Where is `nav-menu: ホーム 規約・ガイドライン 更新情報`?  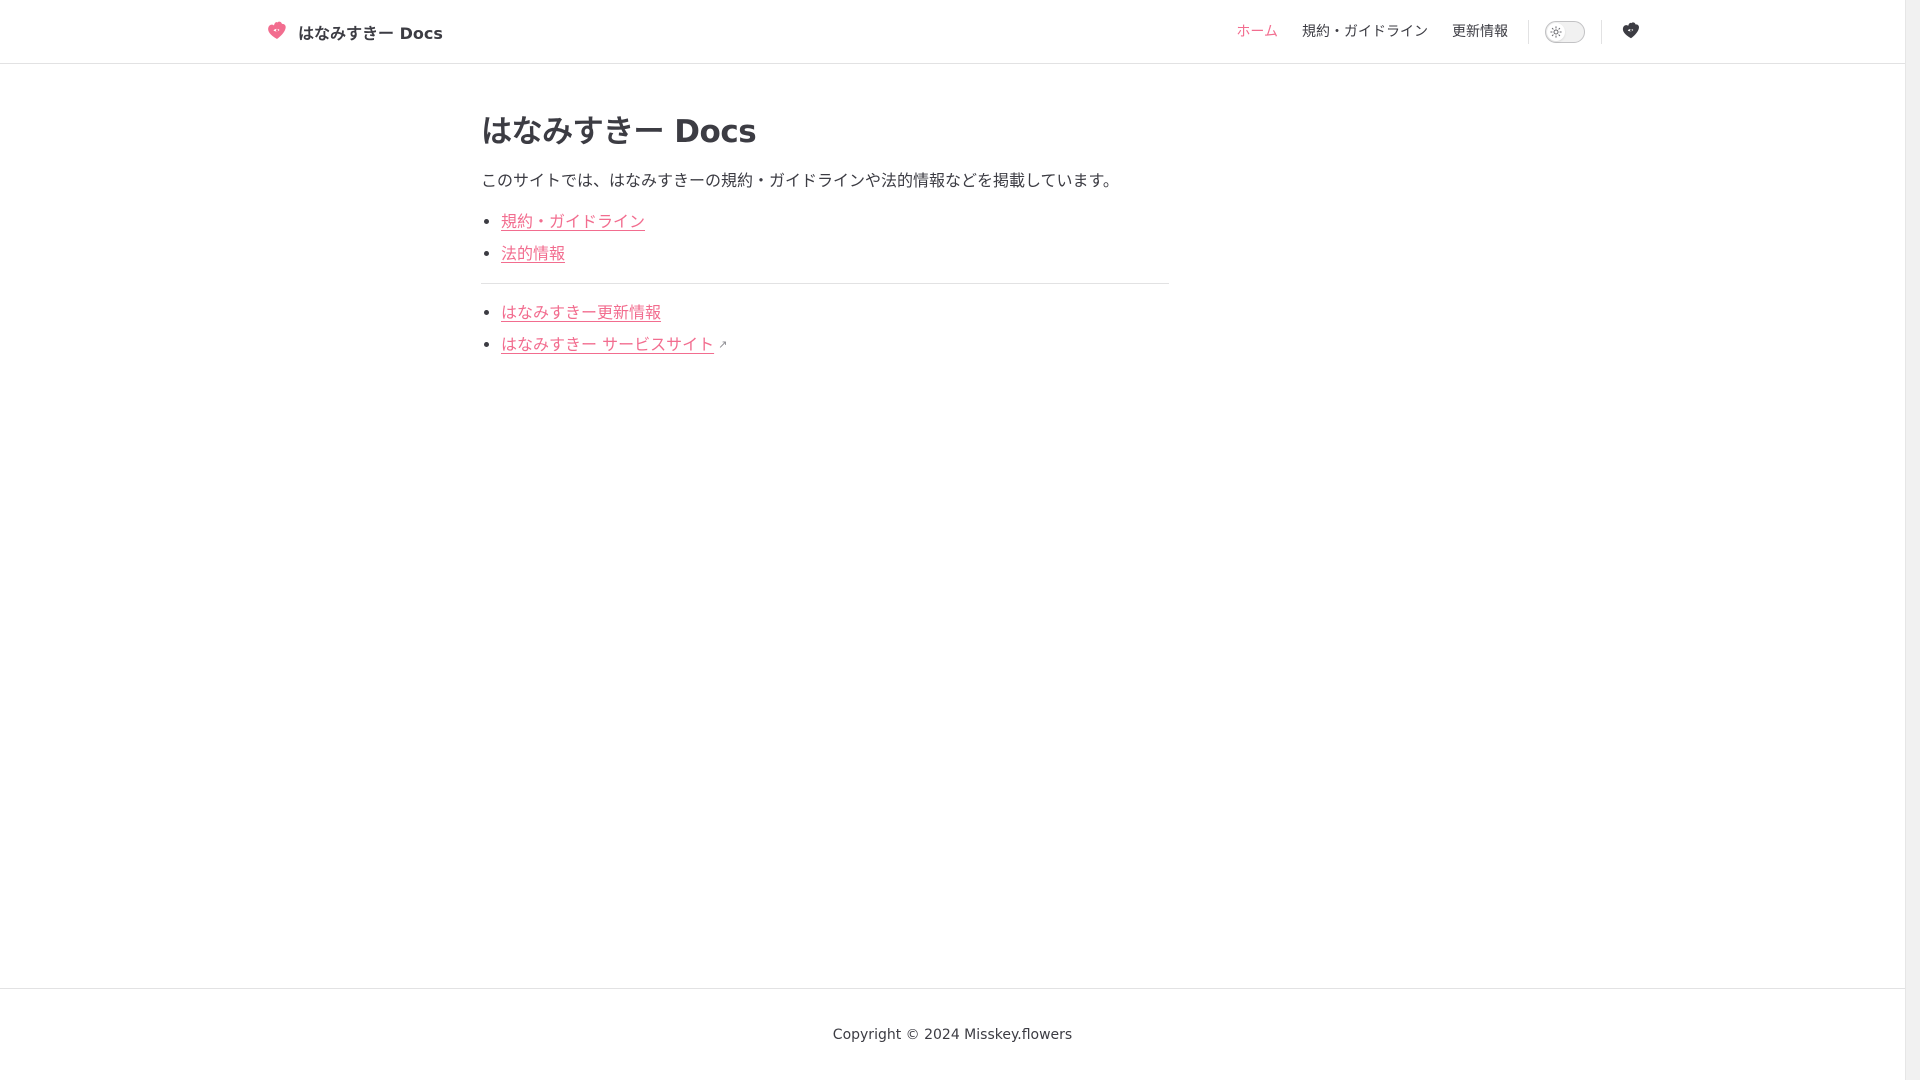
nav-menu: ホーム 規約・ガイドライン 更新情報 is located at coordinates (1435, 32).